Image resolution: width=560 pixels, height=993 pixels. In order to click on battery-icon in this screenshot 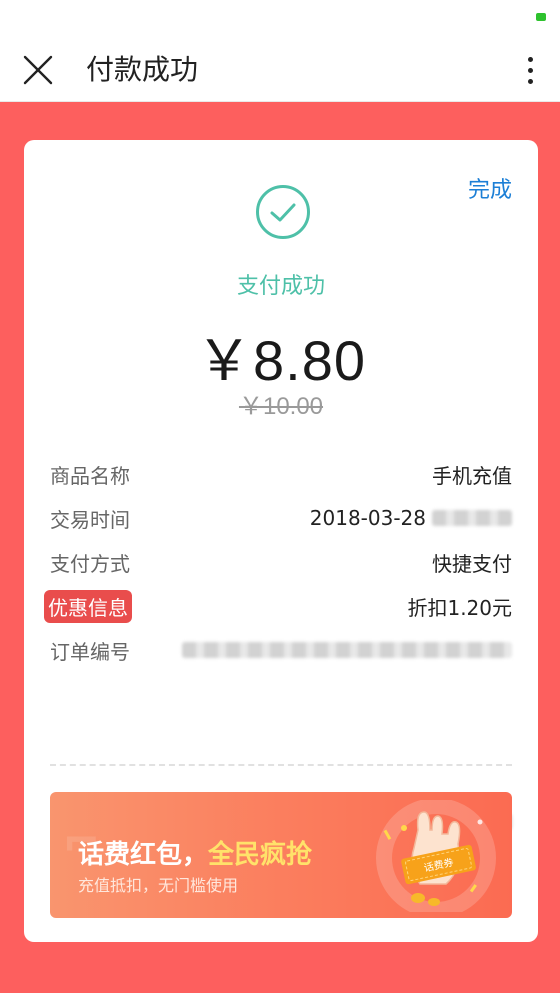, I will do `click(541, 17)`.